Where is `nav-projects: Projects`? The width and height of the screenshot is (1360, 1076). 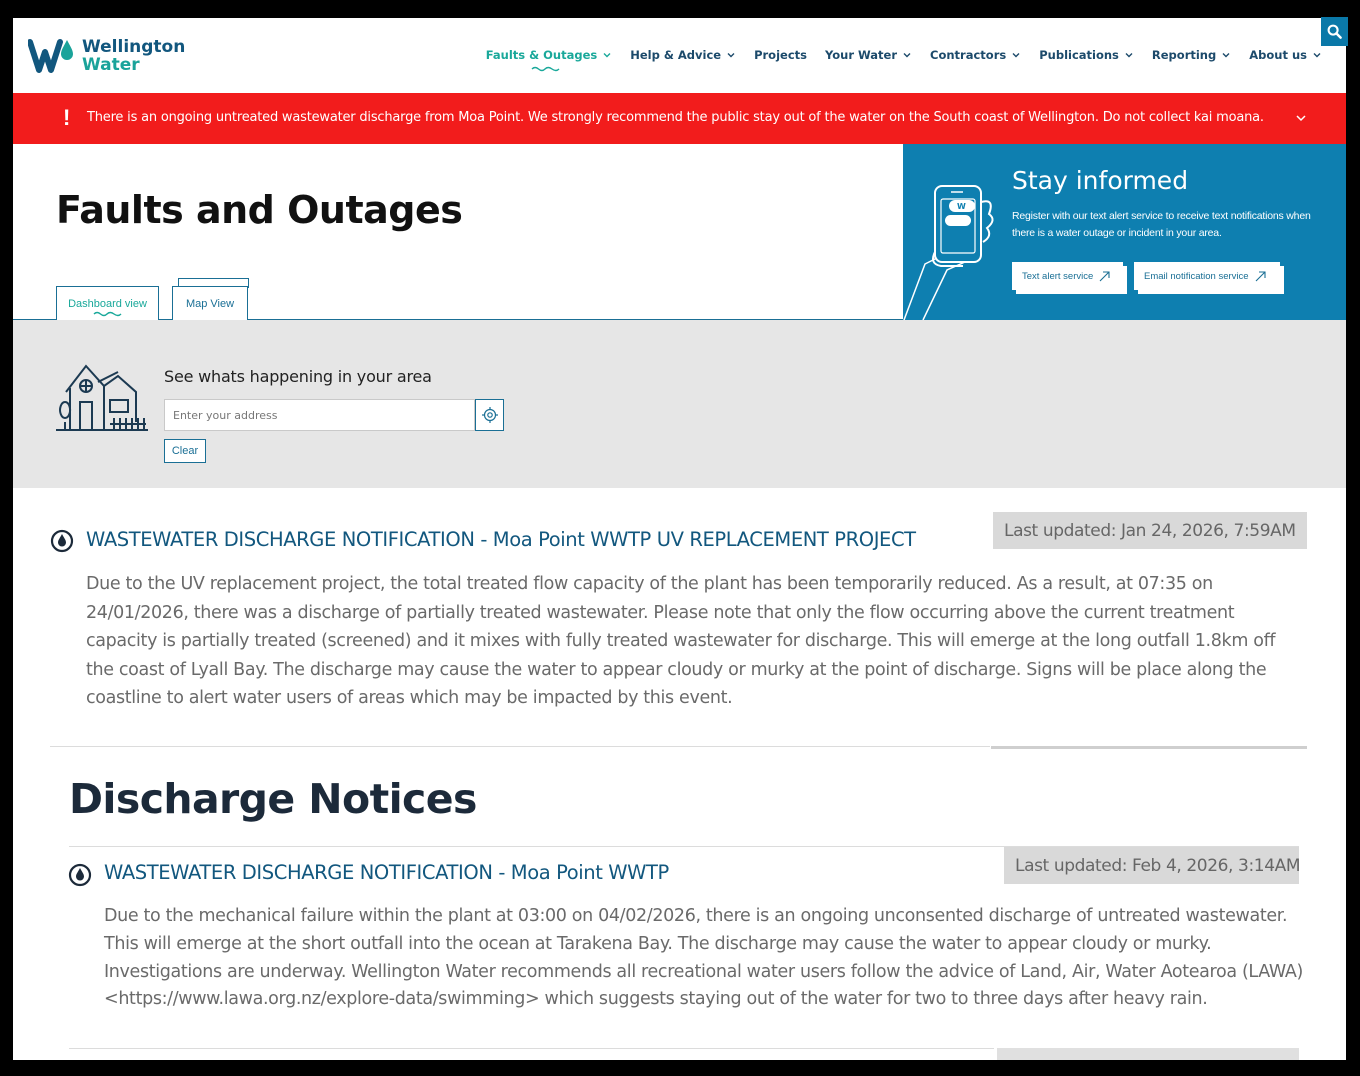 nav-projects: Projects is located at coordinates (780, 55).